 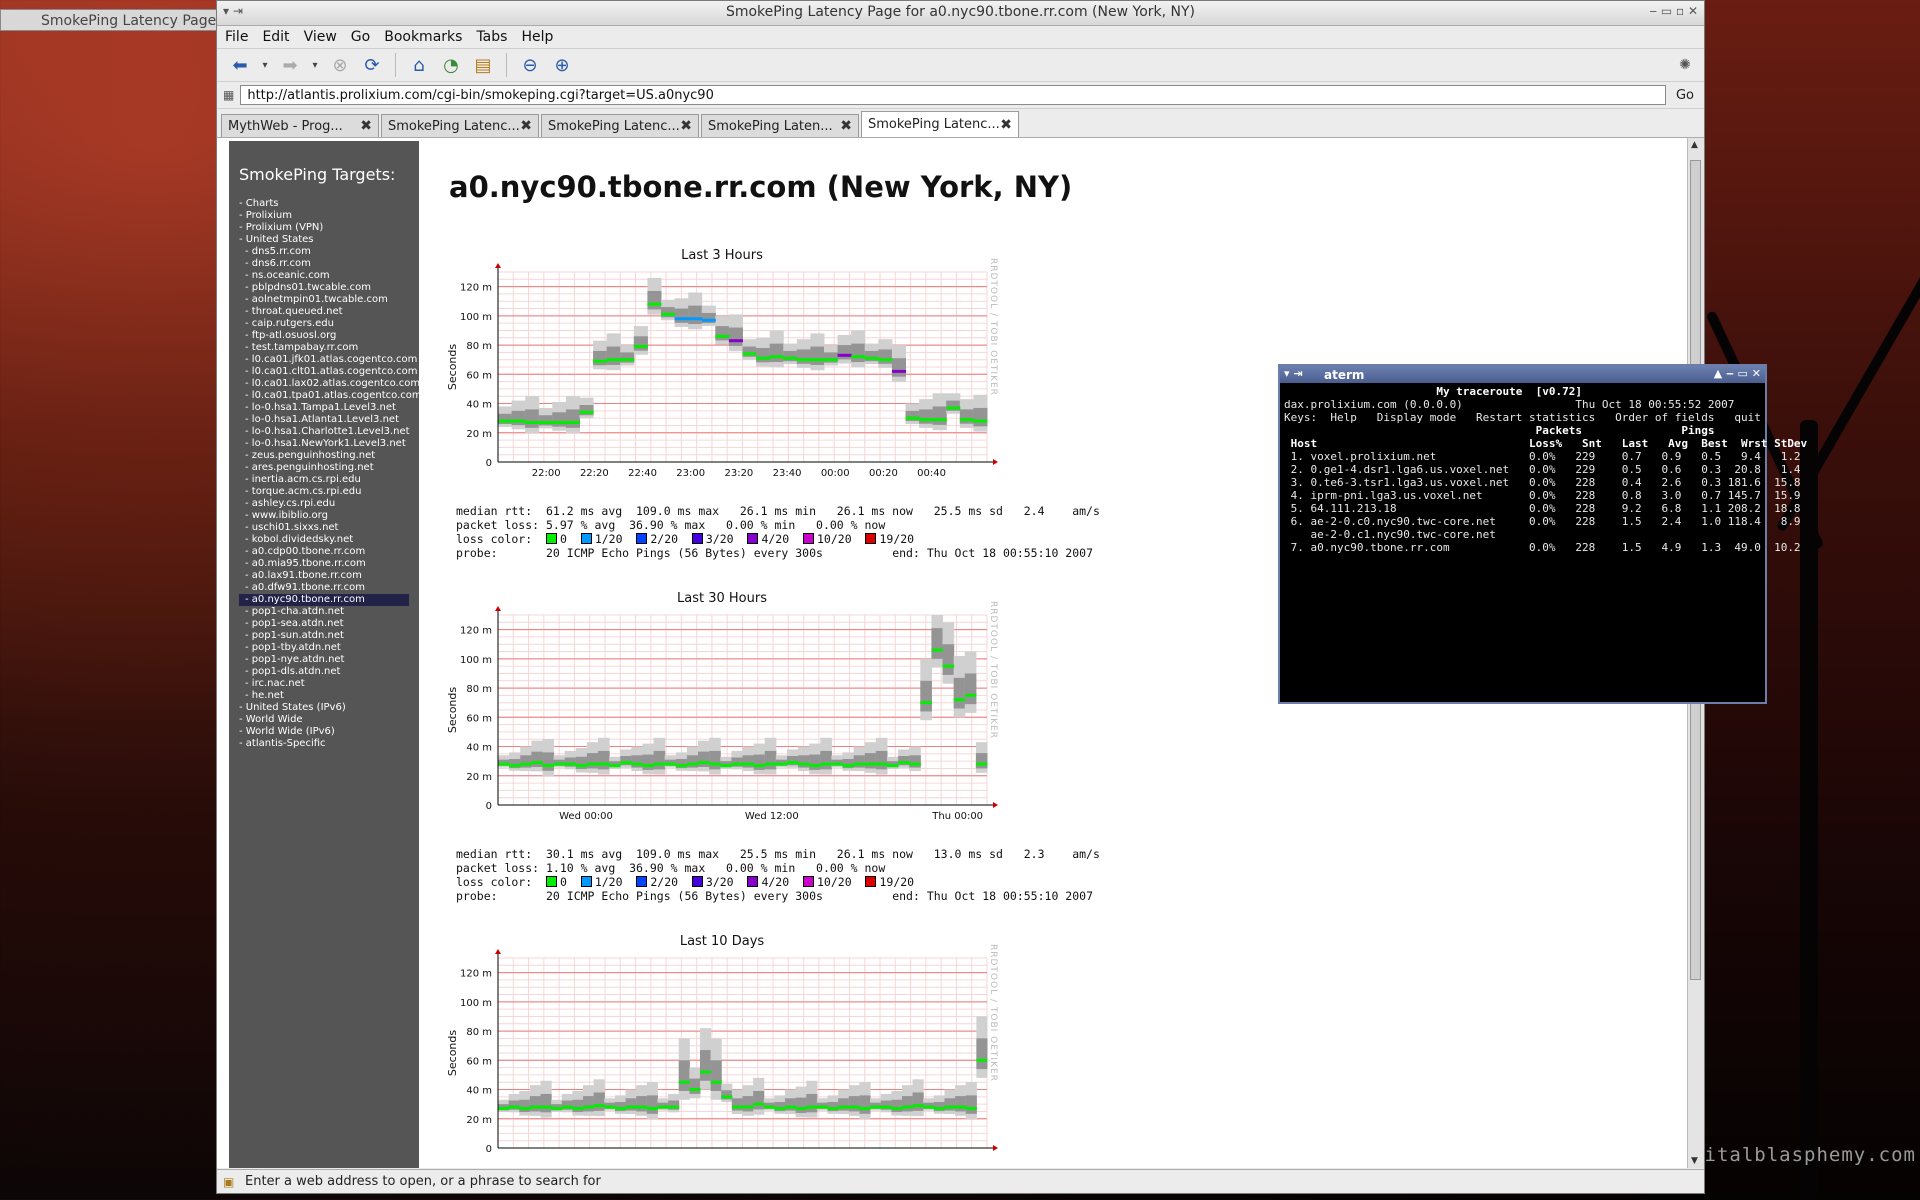 I want to click on back-icon: ⬅, so click(x=240, y=65).